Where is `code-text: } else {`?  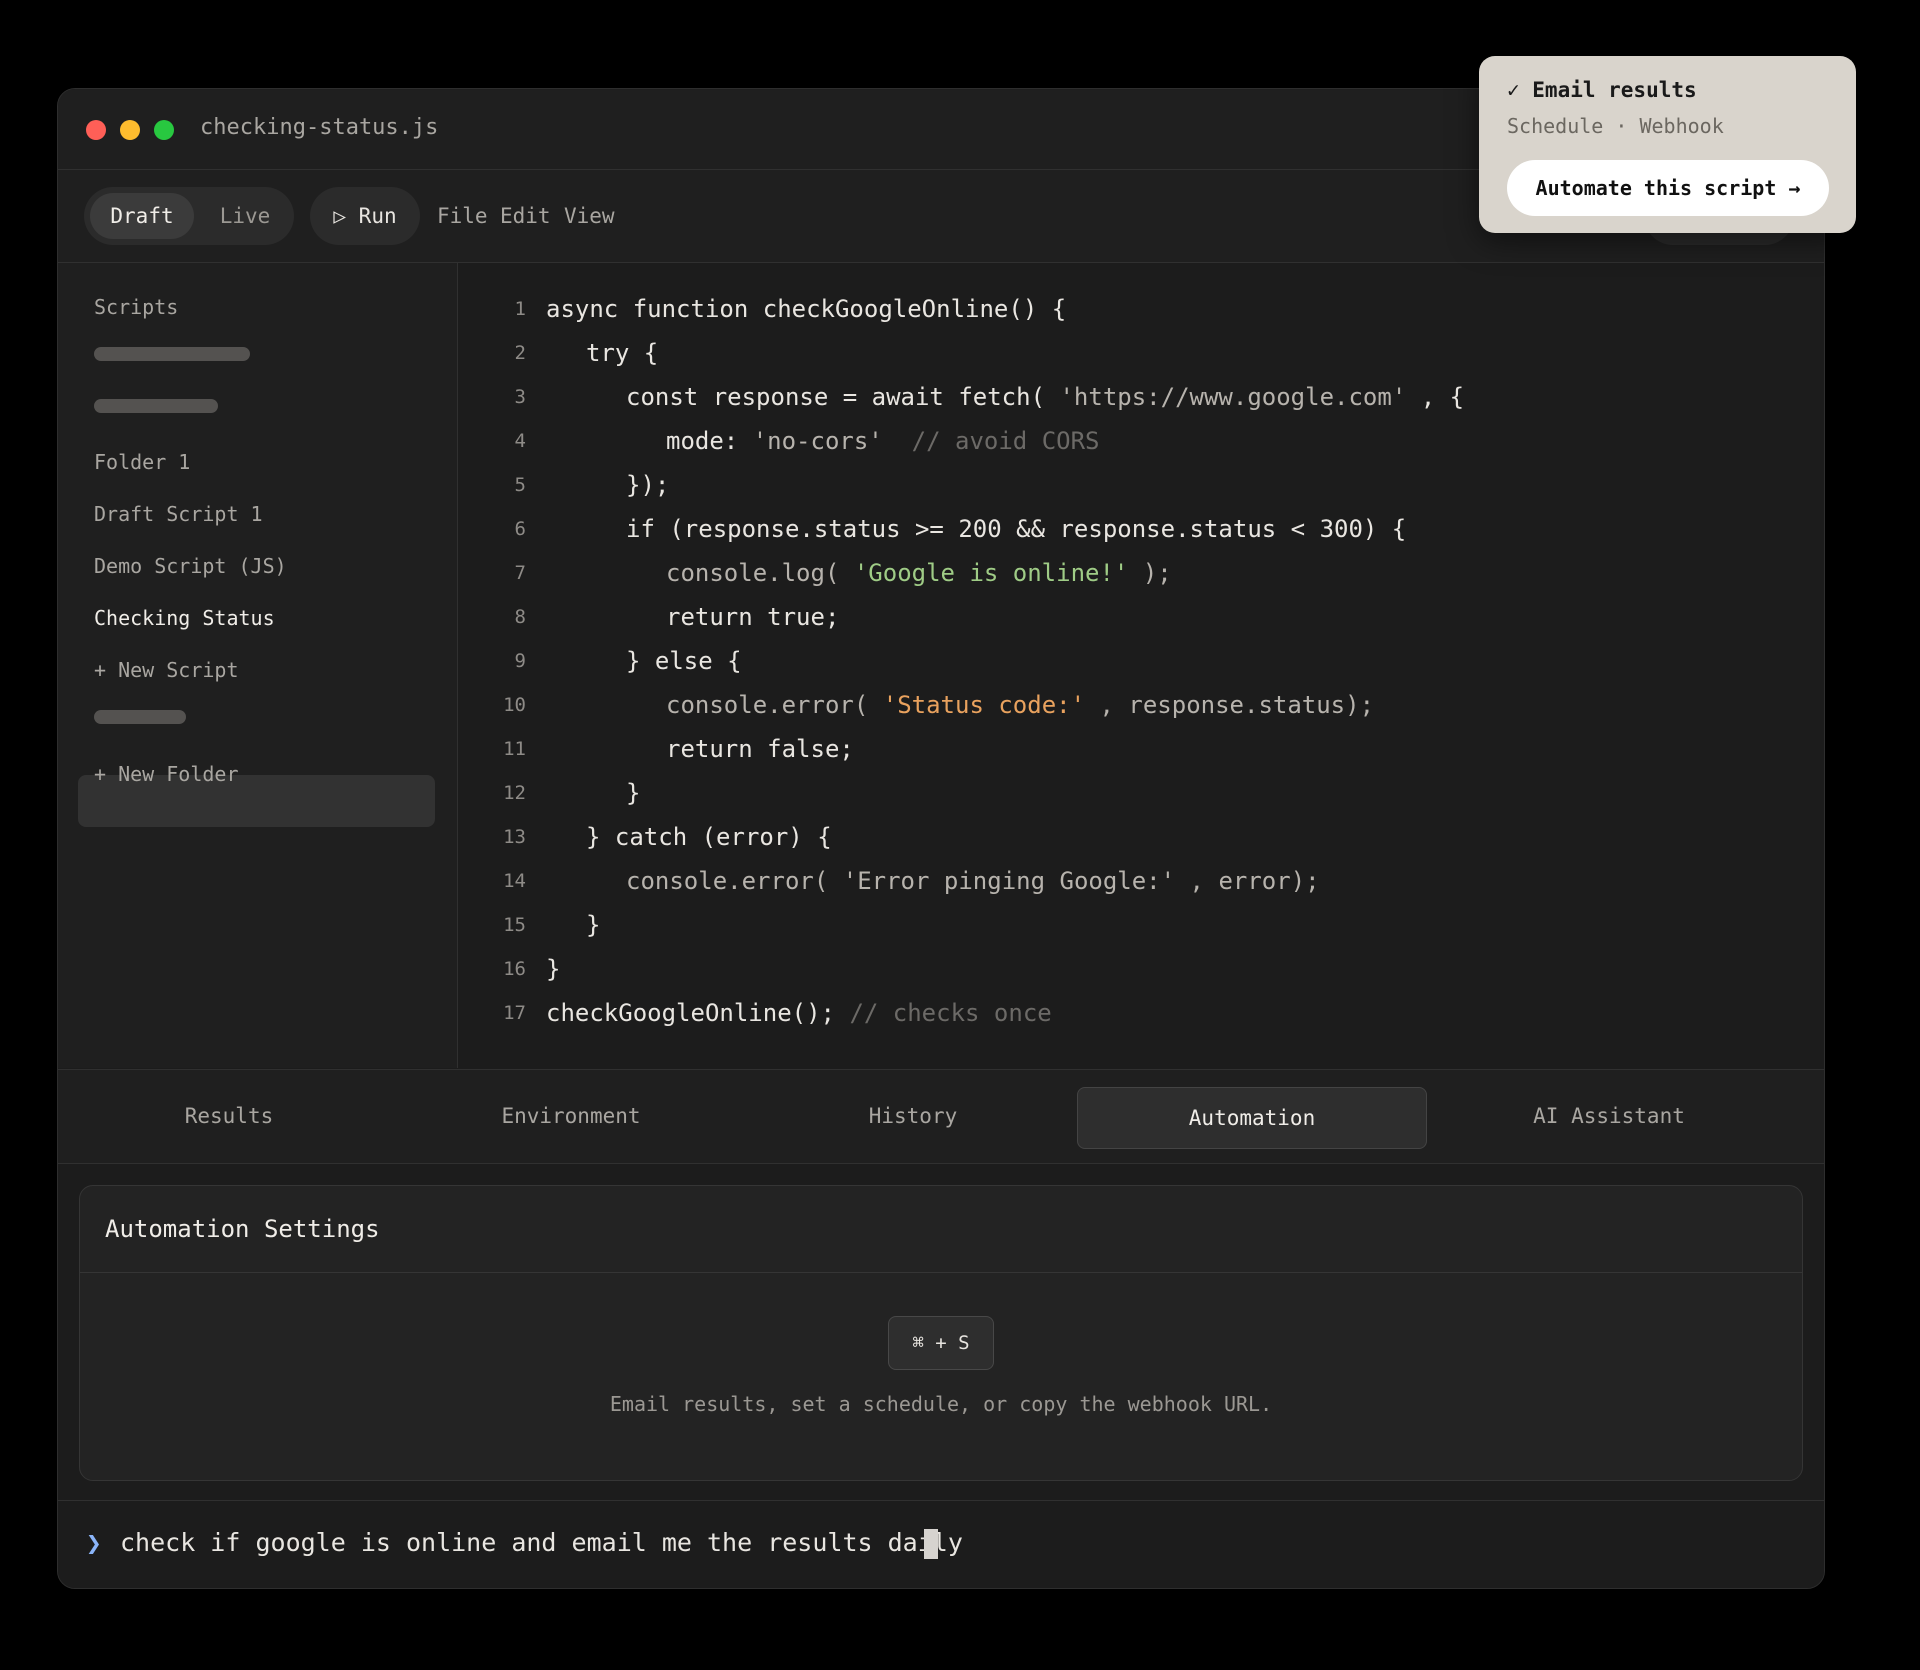 code-text: } else { is located at coordinates (684, 661).